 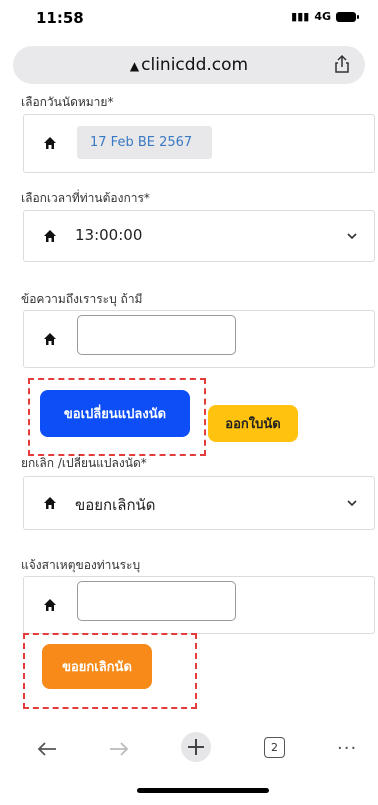 I want to click on date-field: 17 Feb BE 2567, so click(x=199, y=143).